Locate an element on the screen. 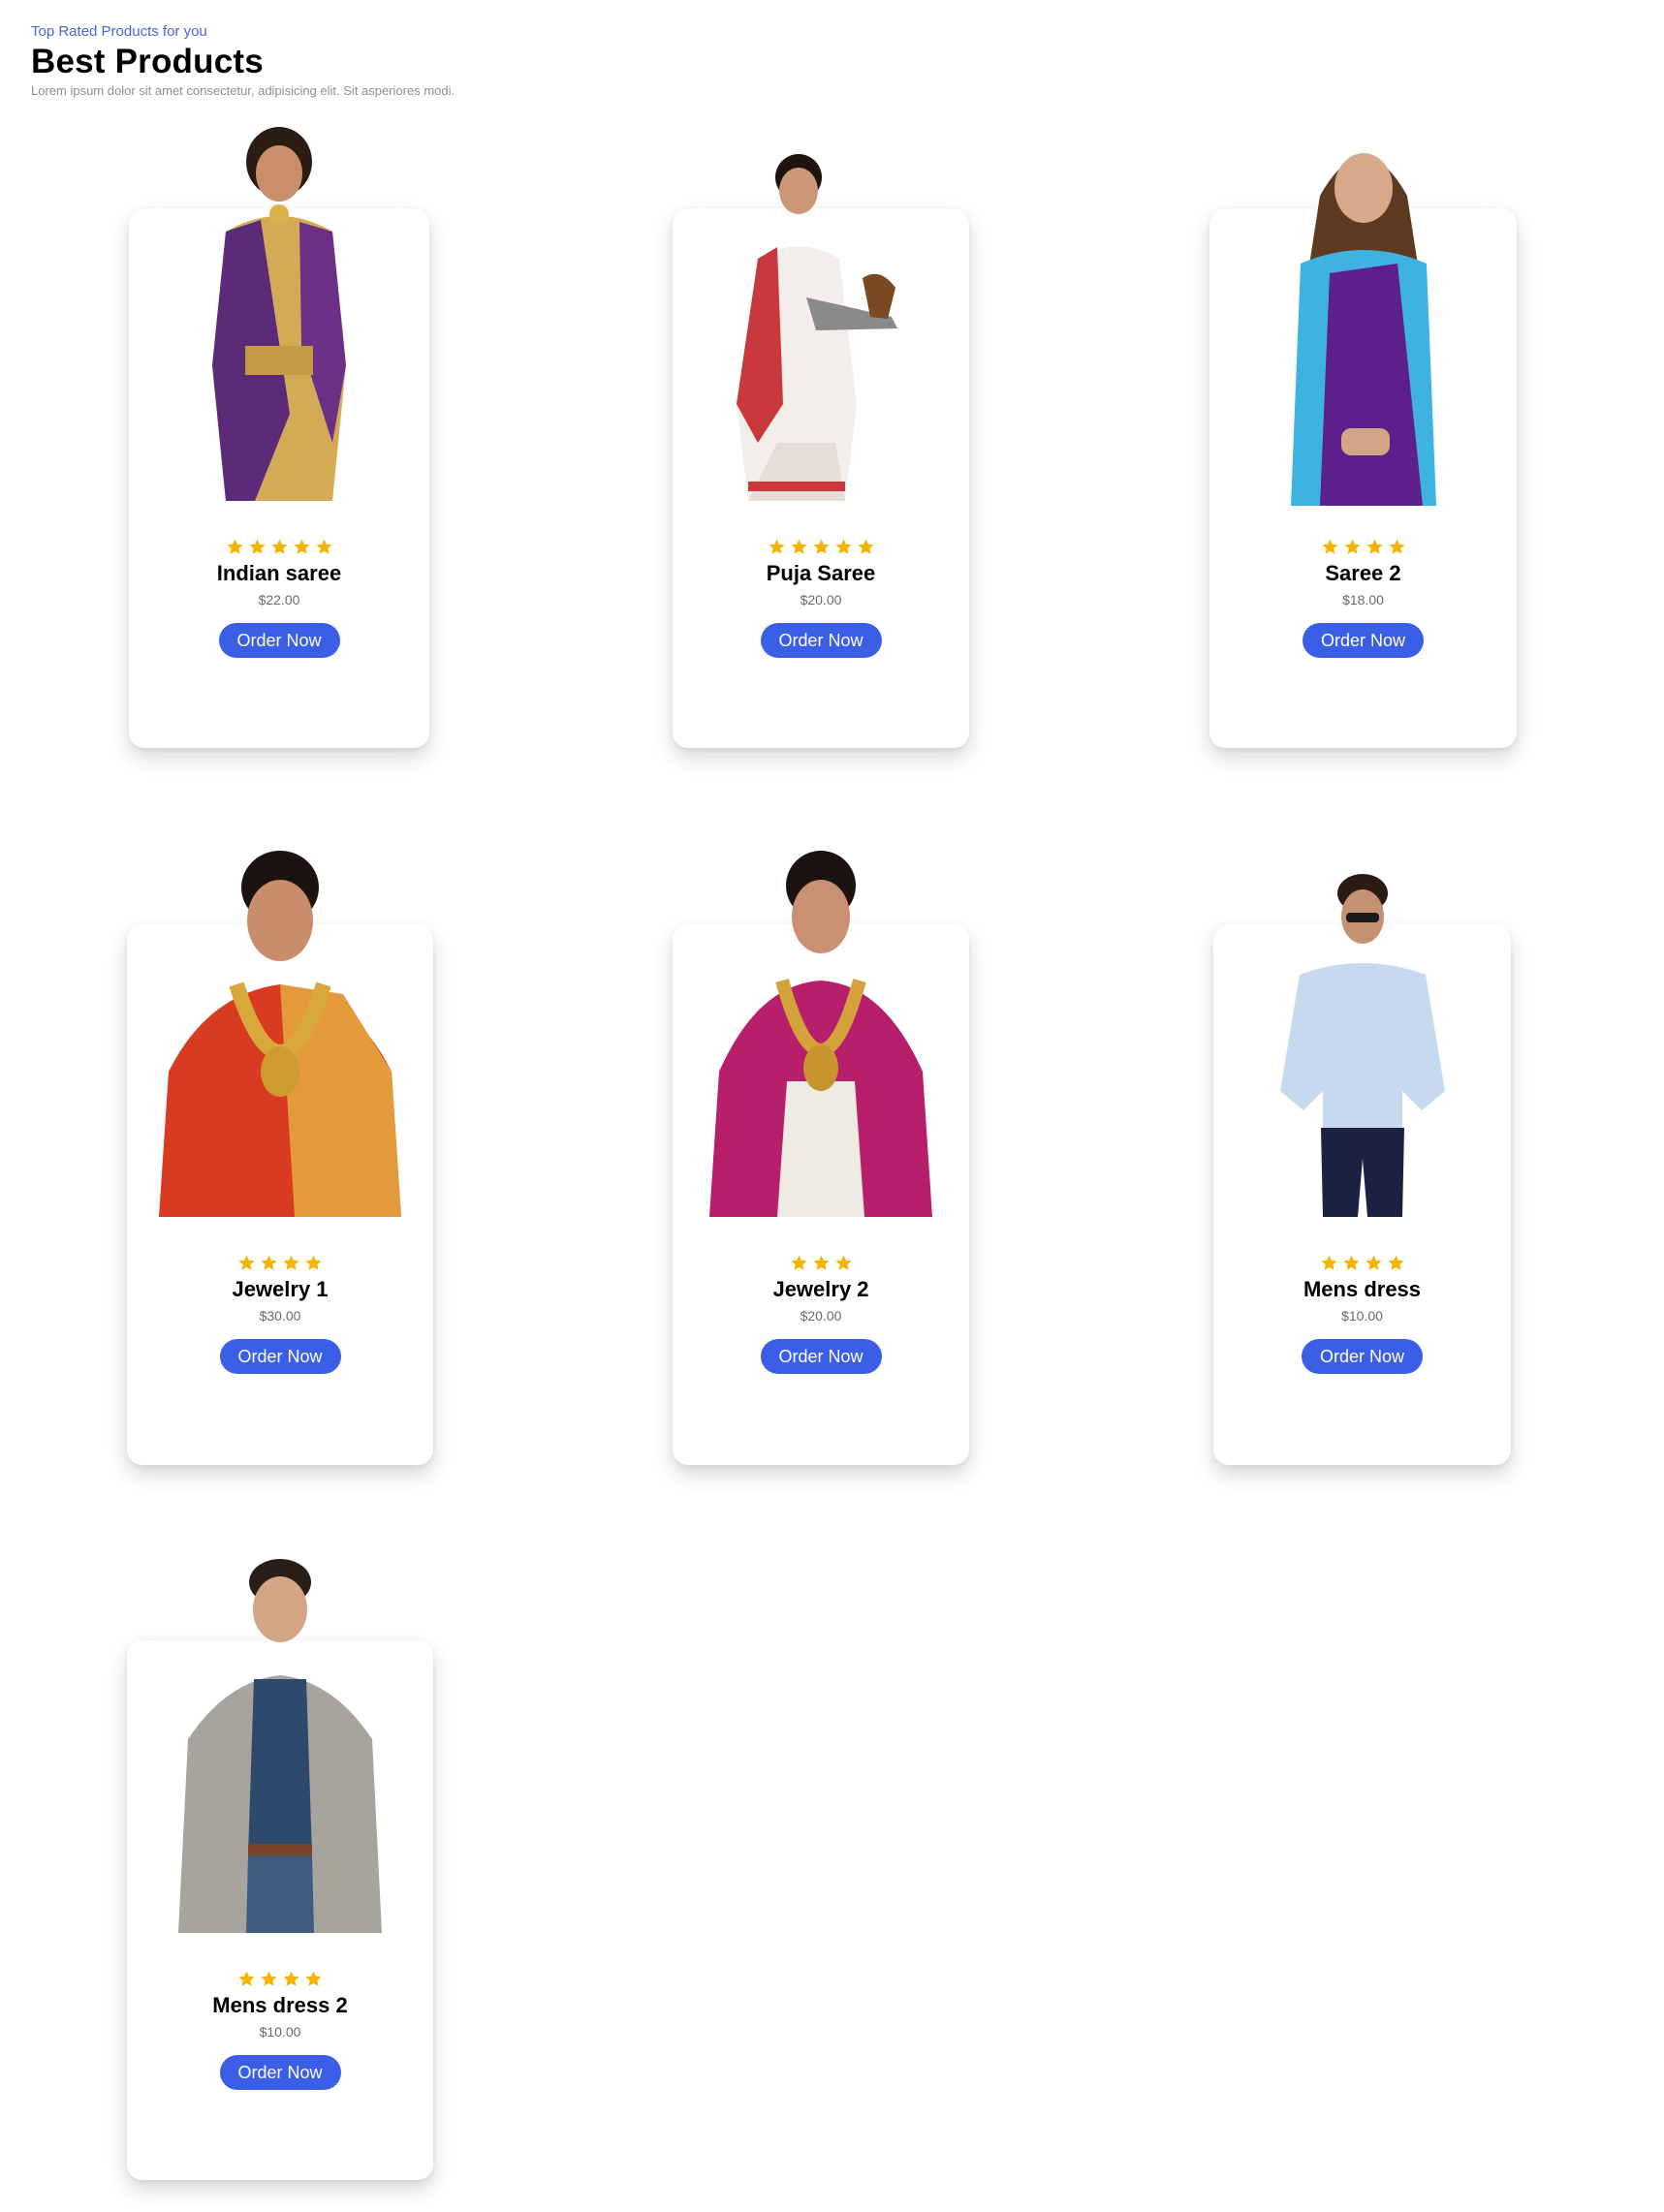 The width and height of the screenshot is (1664, 2212). product-card: Indian saree $22.00 Order Now is located at coordinates (279, 437).